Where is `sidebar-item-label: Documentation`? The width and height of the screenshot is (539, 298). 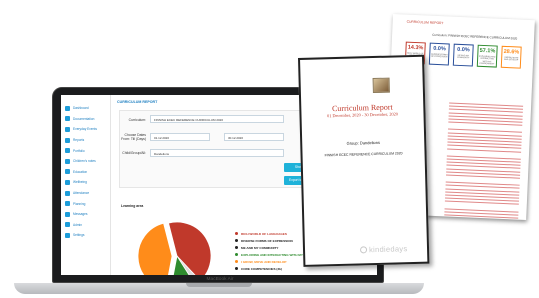 sidebar-item-label: Documentation is located at coordinates (84, 118).